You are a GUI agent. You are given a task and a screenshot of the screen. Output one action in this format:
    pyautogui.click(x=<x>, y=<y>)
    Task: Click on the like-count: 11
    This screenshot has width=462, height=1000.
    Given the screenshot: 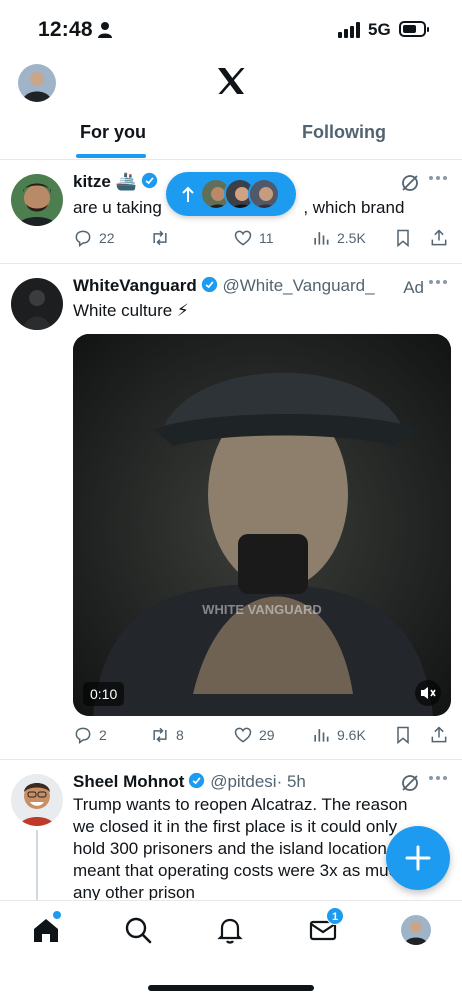 What is the action you would take?
    pyautogui.click(x=266, y=238)
    